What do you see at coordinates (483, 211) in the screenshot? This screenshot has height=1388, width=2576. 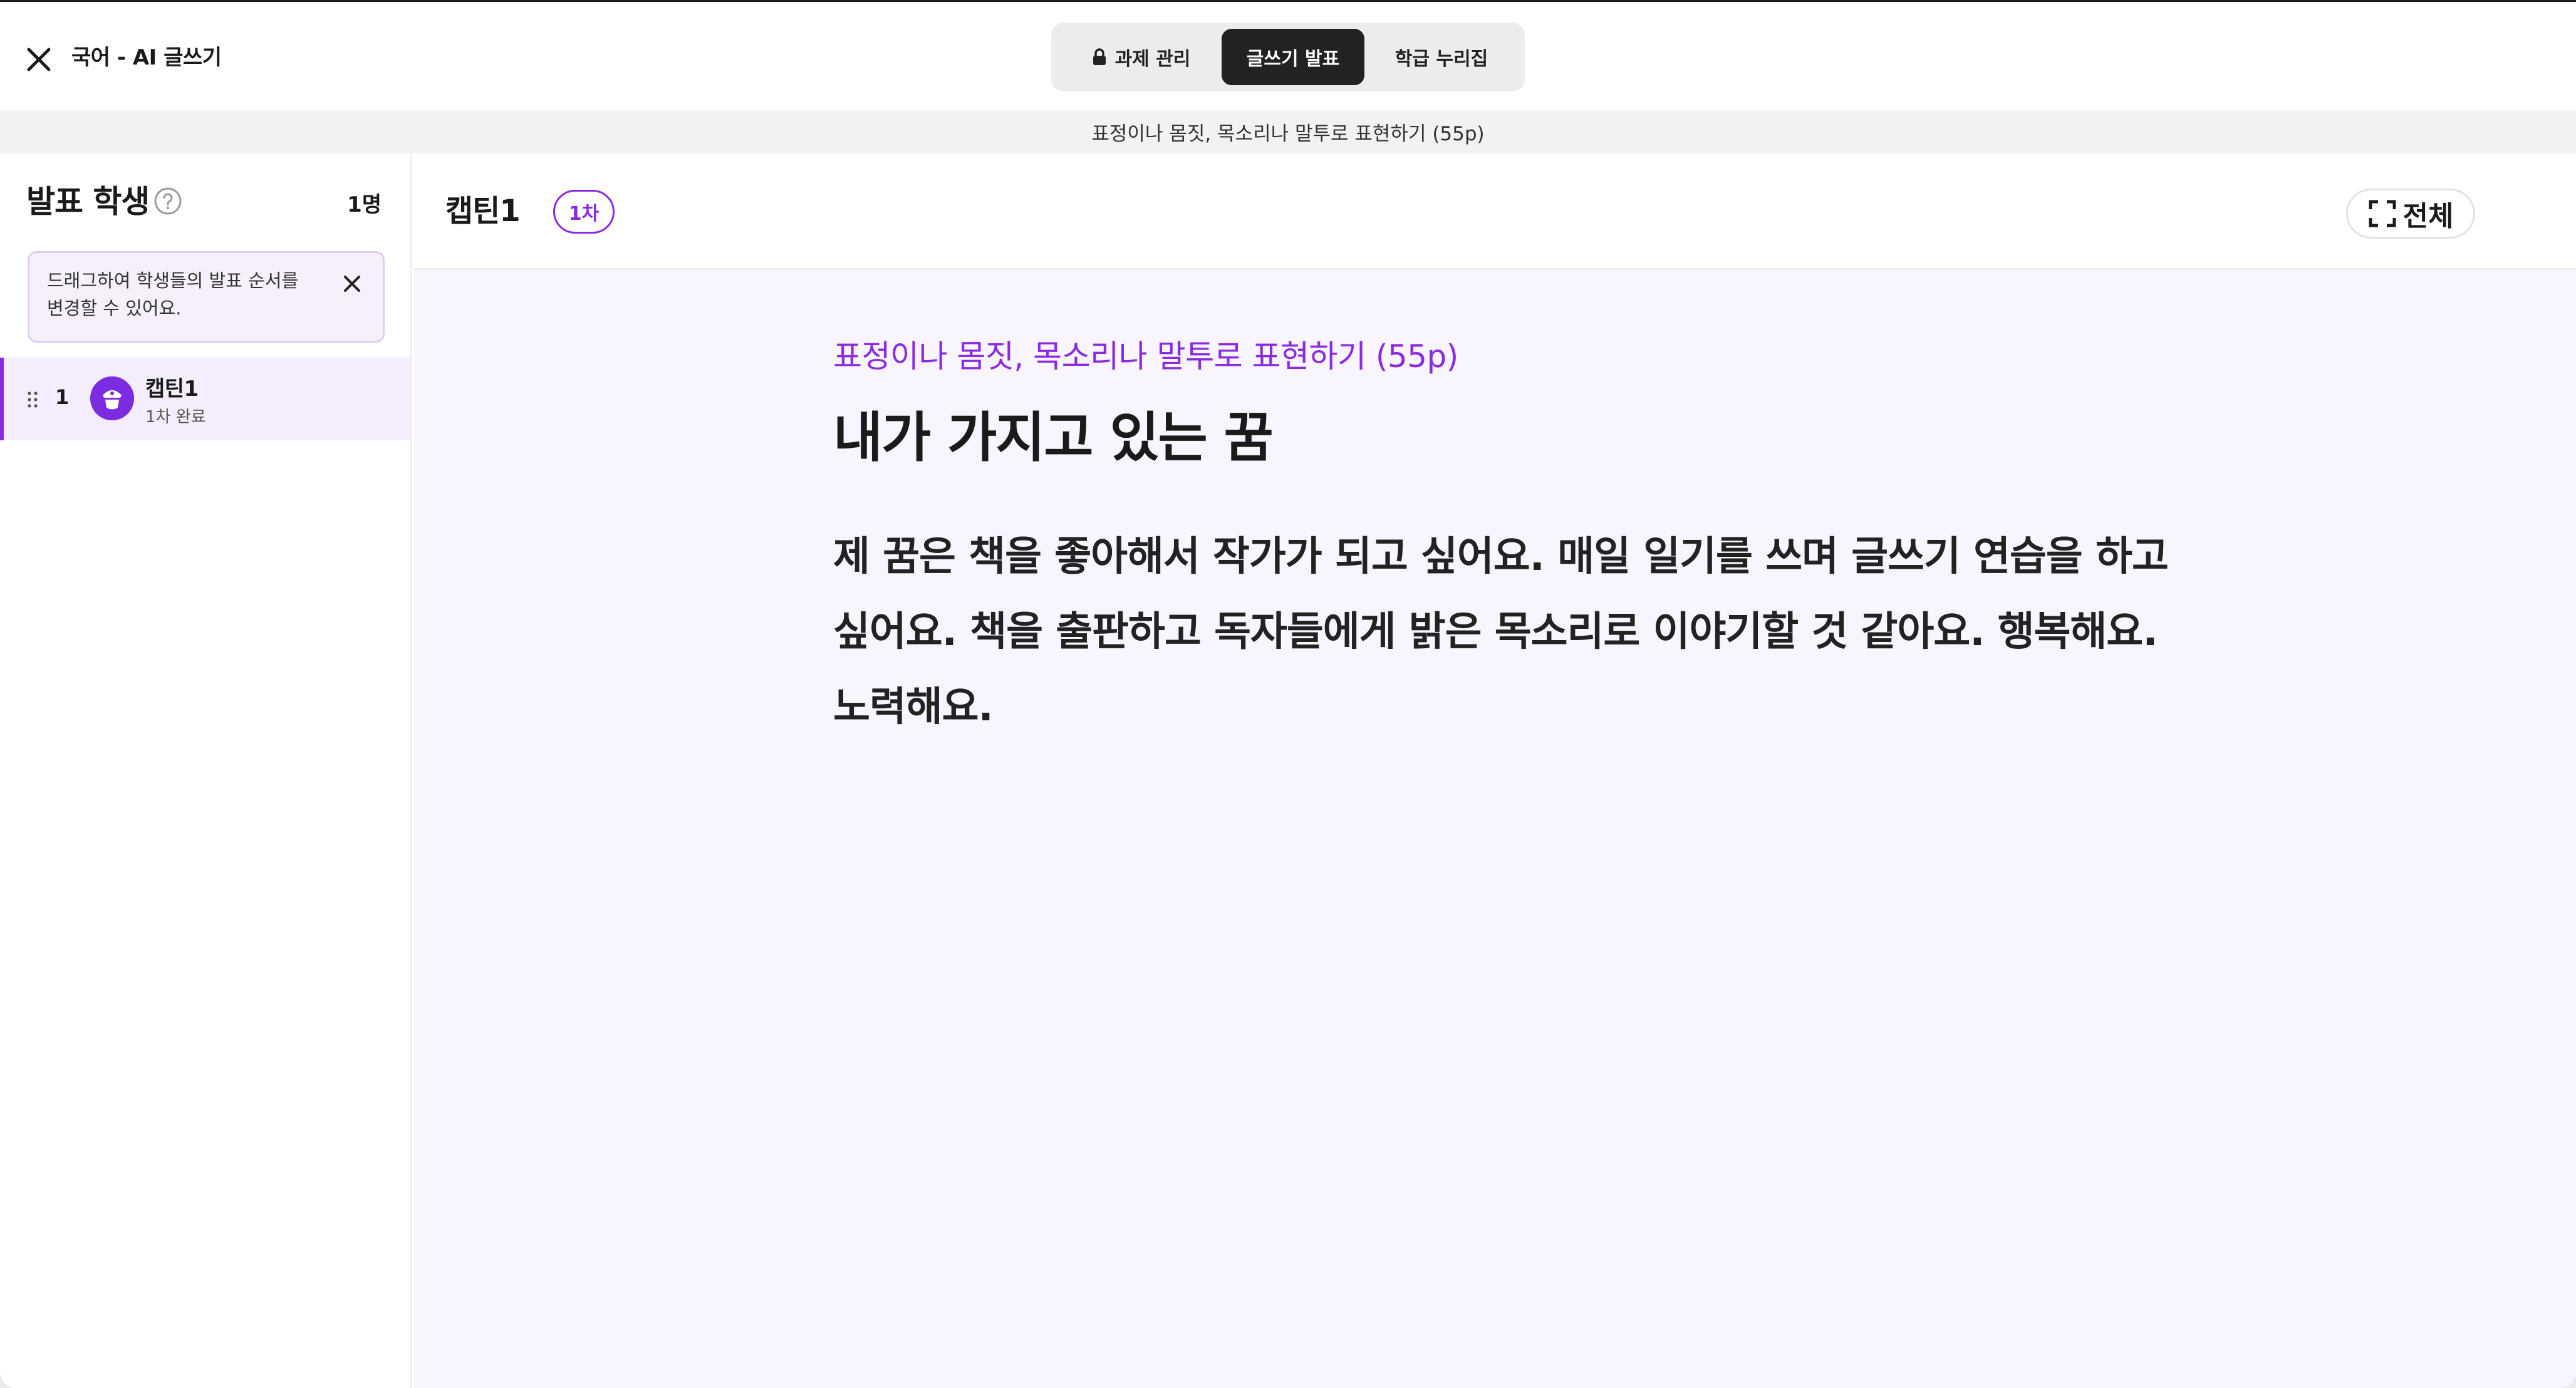 I see `presenter-name: 캡틴1` at bounding box center [483, 211].